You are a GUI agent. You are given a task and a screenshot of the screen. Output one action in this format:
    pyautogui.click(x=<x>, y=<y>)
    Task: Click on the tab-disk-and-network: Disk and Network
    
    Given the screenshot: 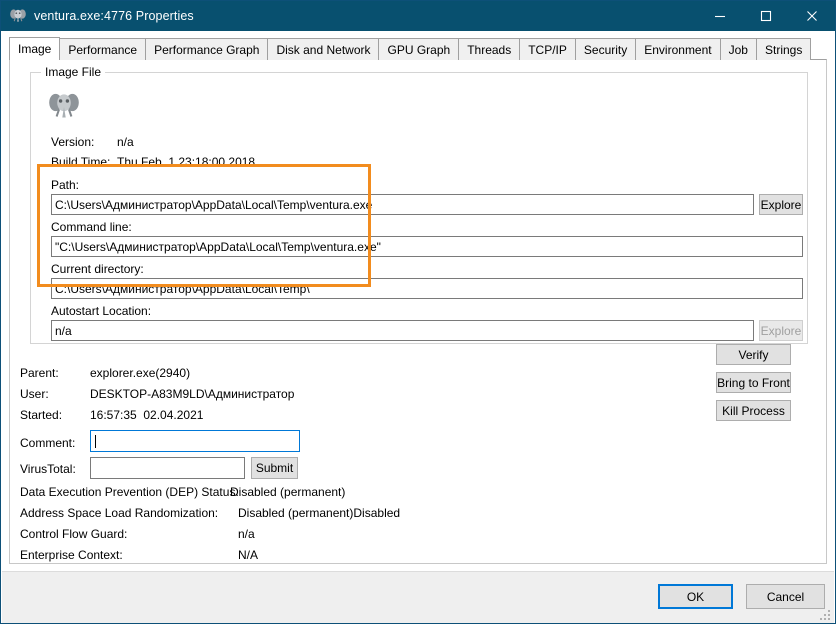 What is the action you would take?
    pyautogui.click(x=323, y=49)
    